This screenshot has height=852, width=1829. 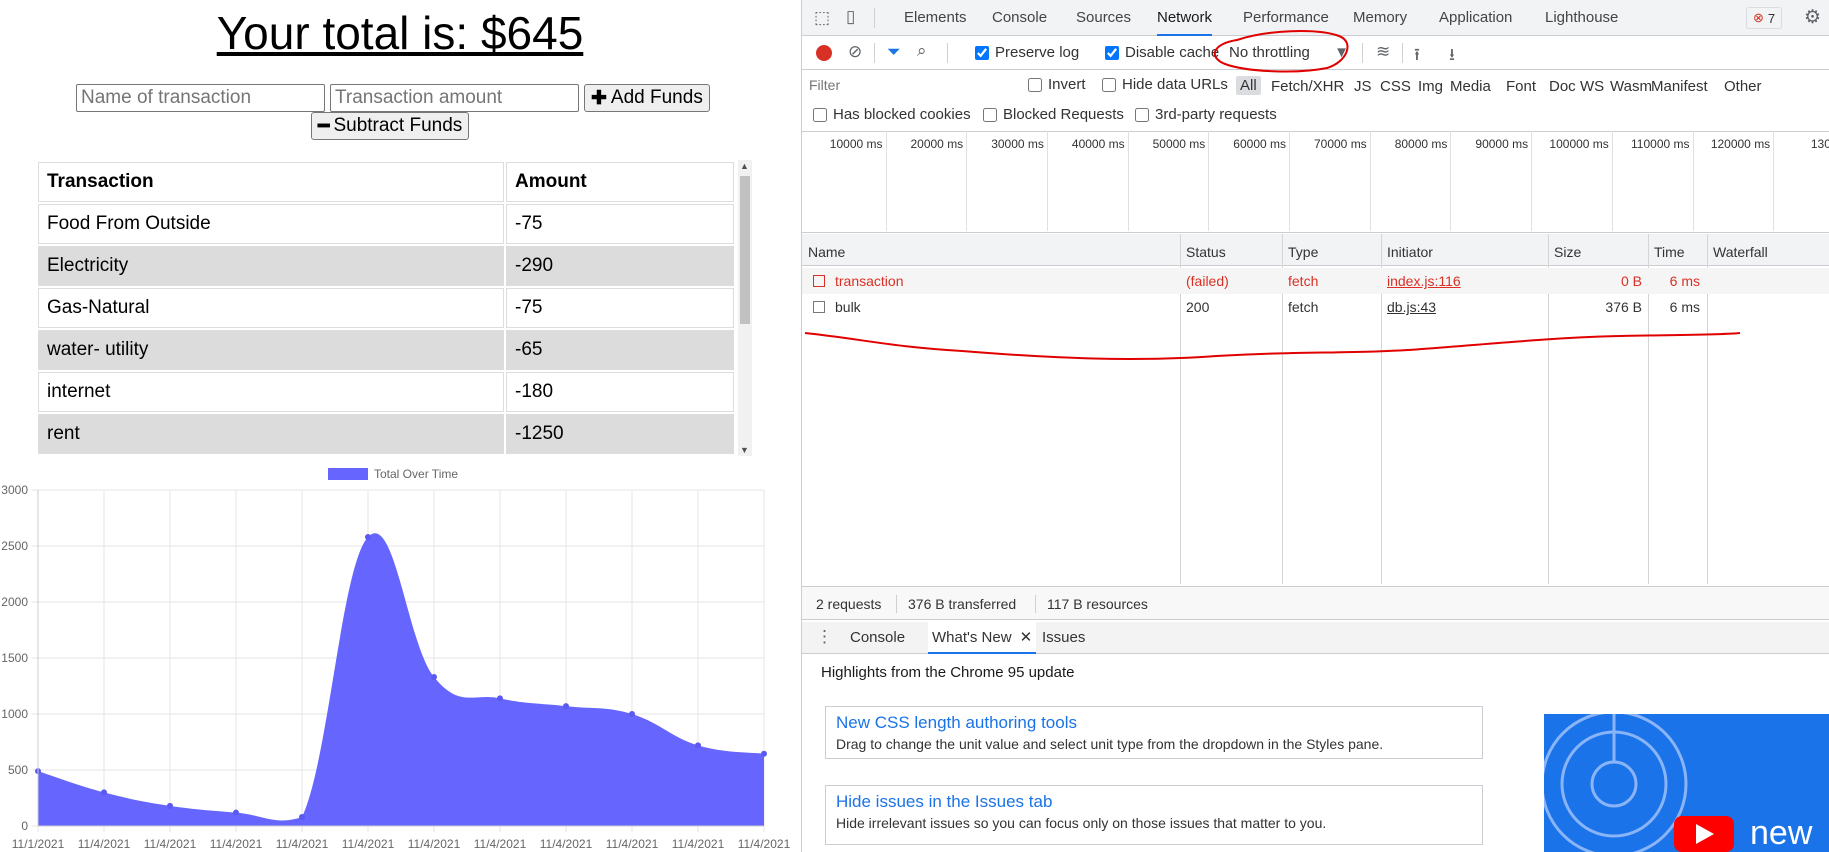 What do you see at coordinates (1103, 18) in the screenshot?
I see `tab-sources: Sources` at bounding box center [1103, 18].